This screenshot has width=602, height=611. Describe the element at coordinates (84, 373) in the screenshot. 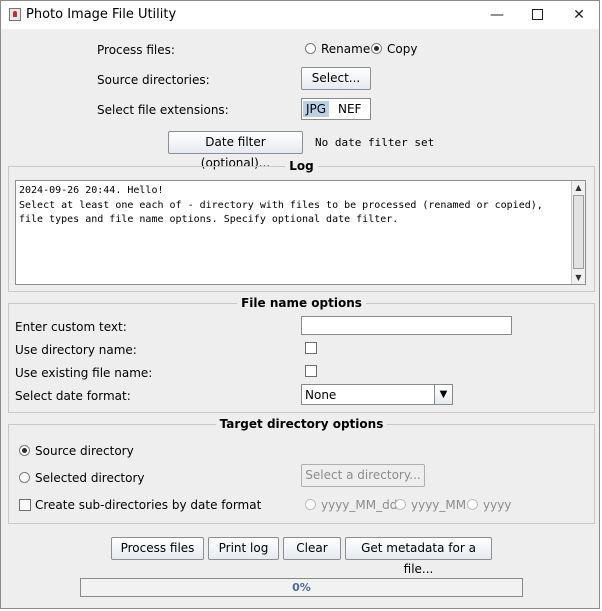

I see `use-existing-name-label: Use existing file name:` at that location.